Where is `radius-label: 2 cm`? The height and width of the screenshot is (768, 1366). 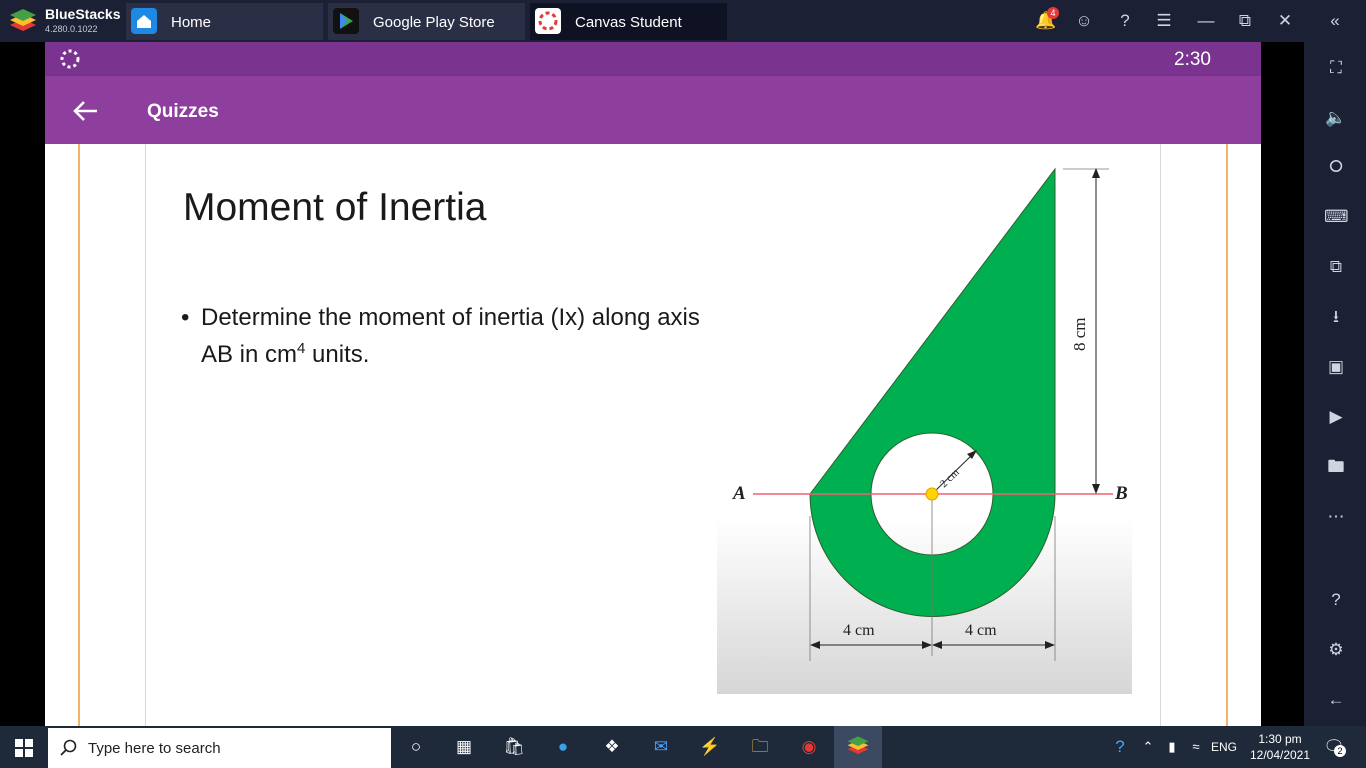 radius-label: 2 cm is located at coordinates (950, 478).